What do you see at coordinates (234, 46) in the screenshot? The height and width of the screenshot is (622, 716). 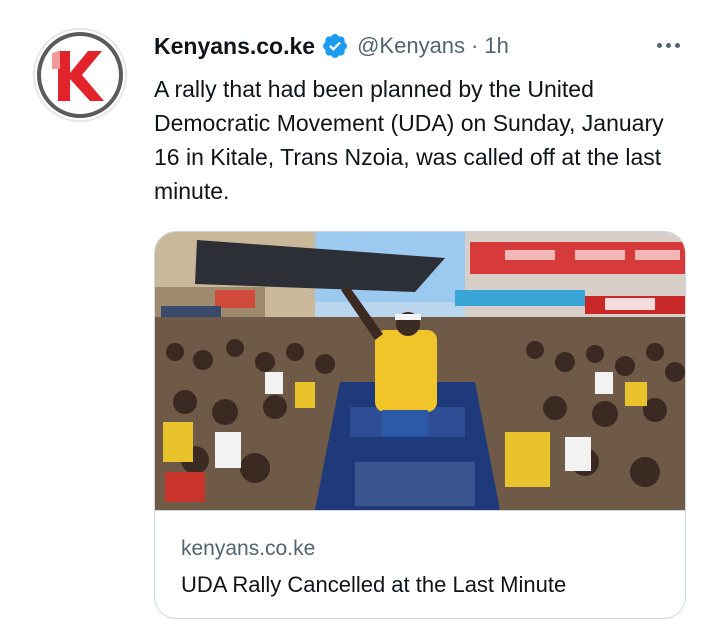 I see `author-display-name: Kenyans.co.ke` at bounding box center [234, 46].